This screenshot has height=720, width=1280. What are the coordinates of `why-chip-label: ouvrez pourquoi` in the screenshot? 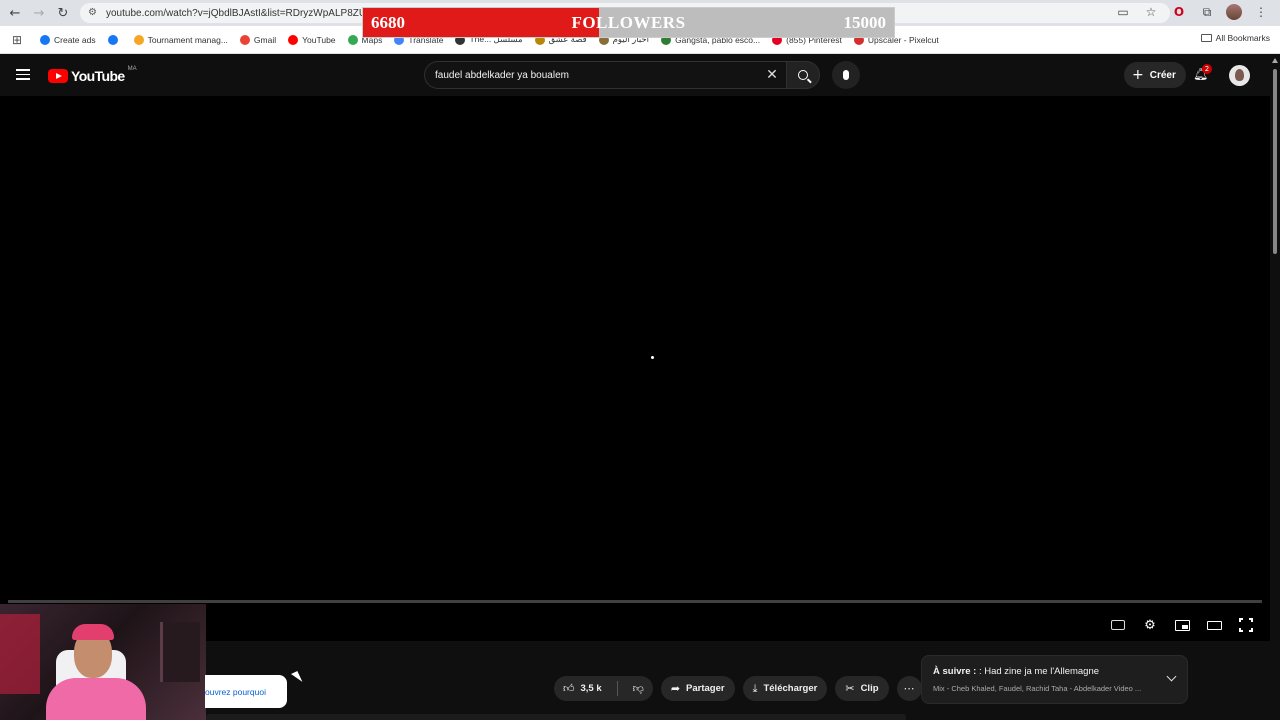 It's located at (235, 691).